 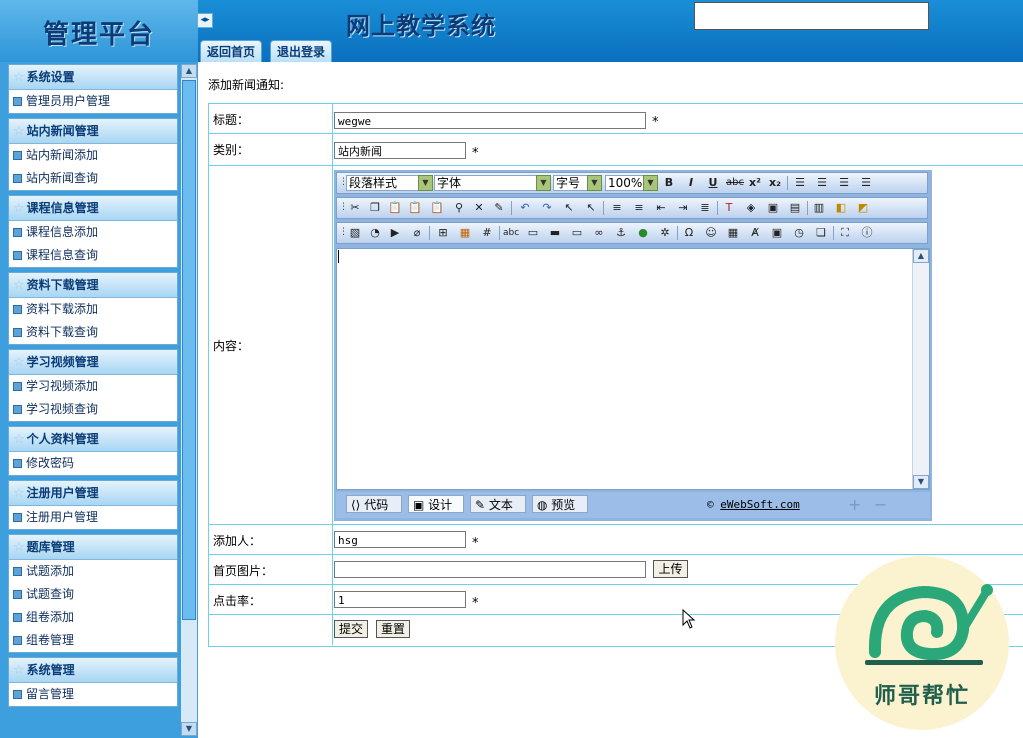 I want to click on superscript-icon: x², so click(x=755, y=183).